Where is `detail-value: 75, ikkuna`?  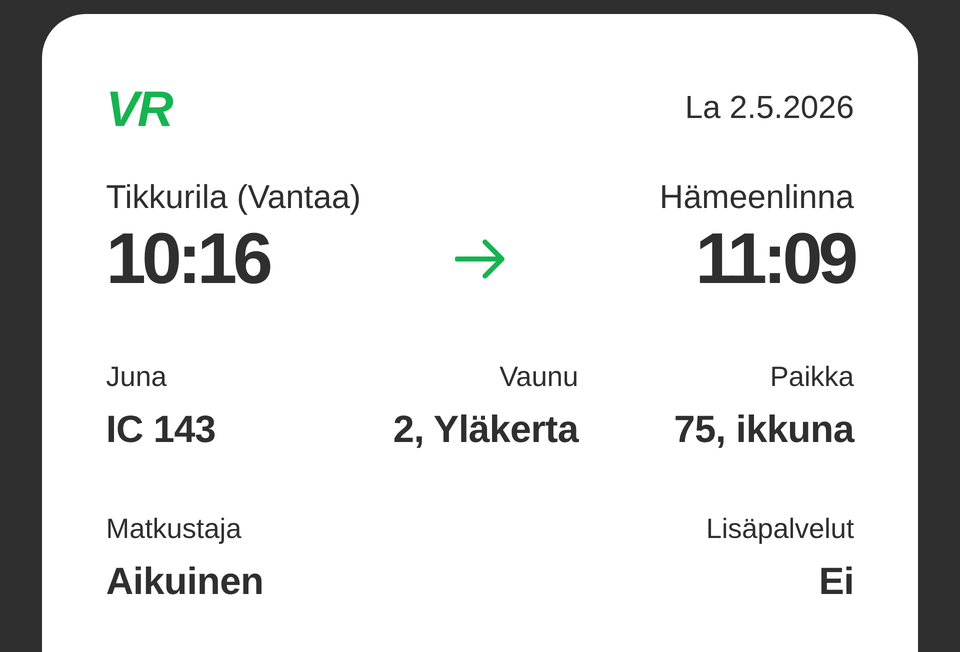
detail-value: 75, ikkuna is located at coordinates (764, 430).